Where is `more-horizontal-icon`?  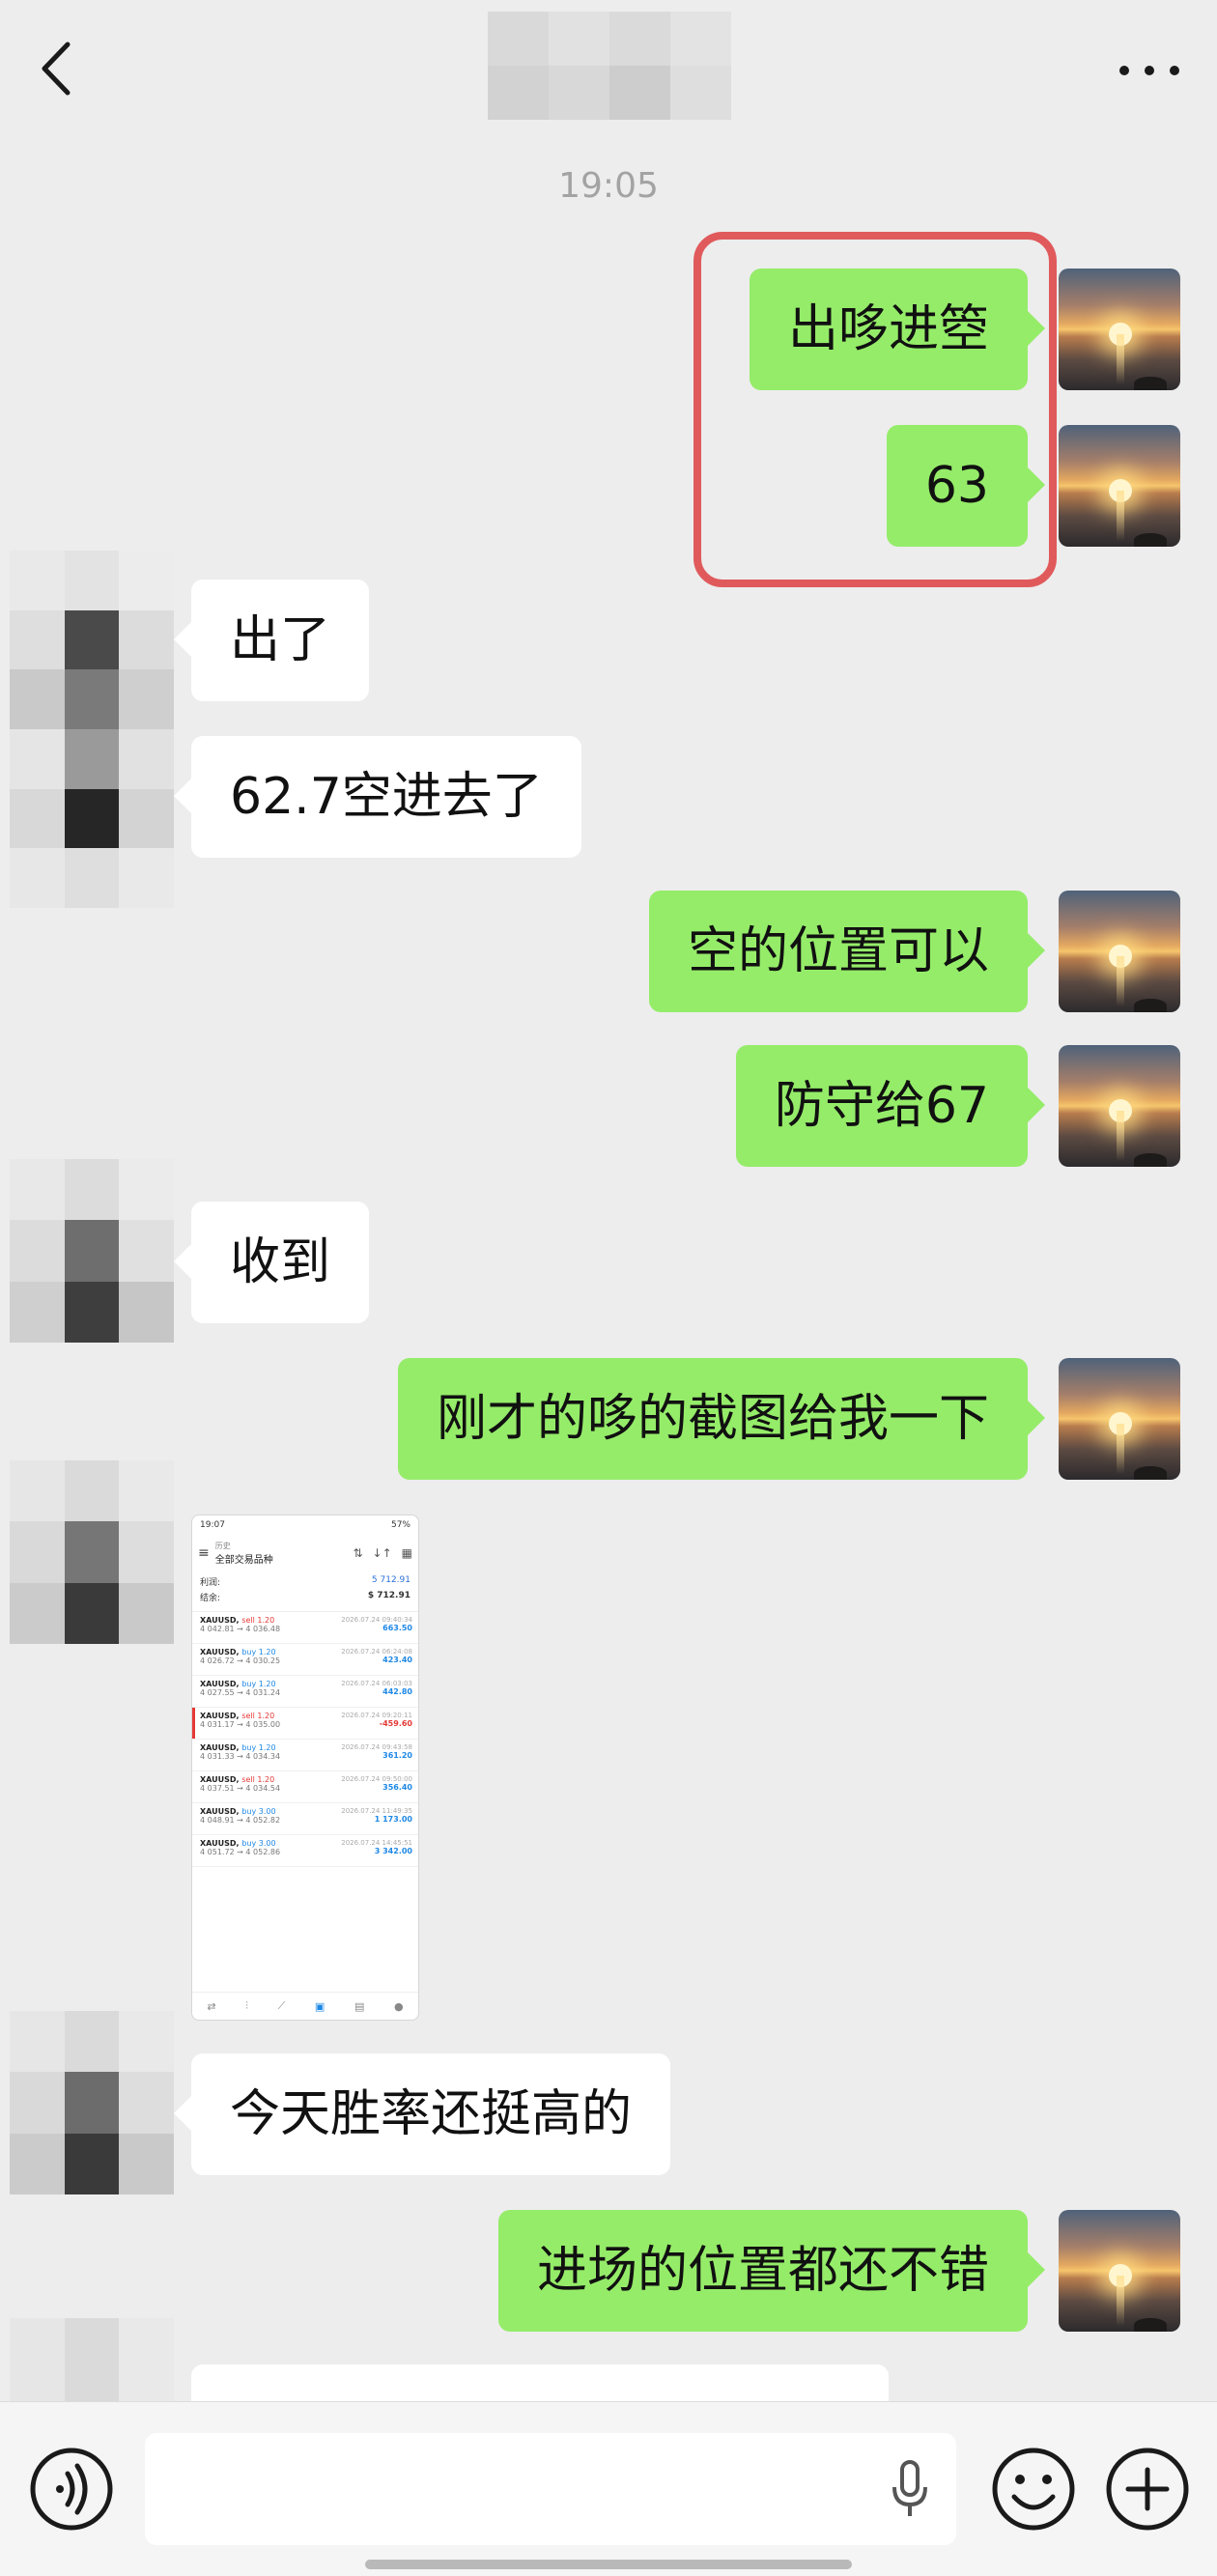 more-horizontal-icon is located at coordinates (1149, 70).